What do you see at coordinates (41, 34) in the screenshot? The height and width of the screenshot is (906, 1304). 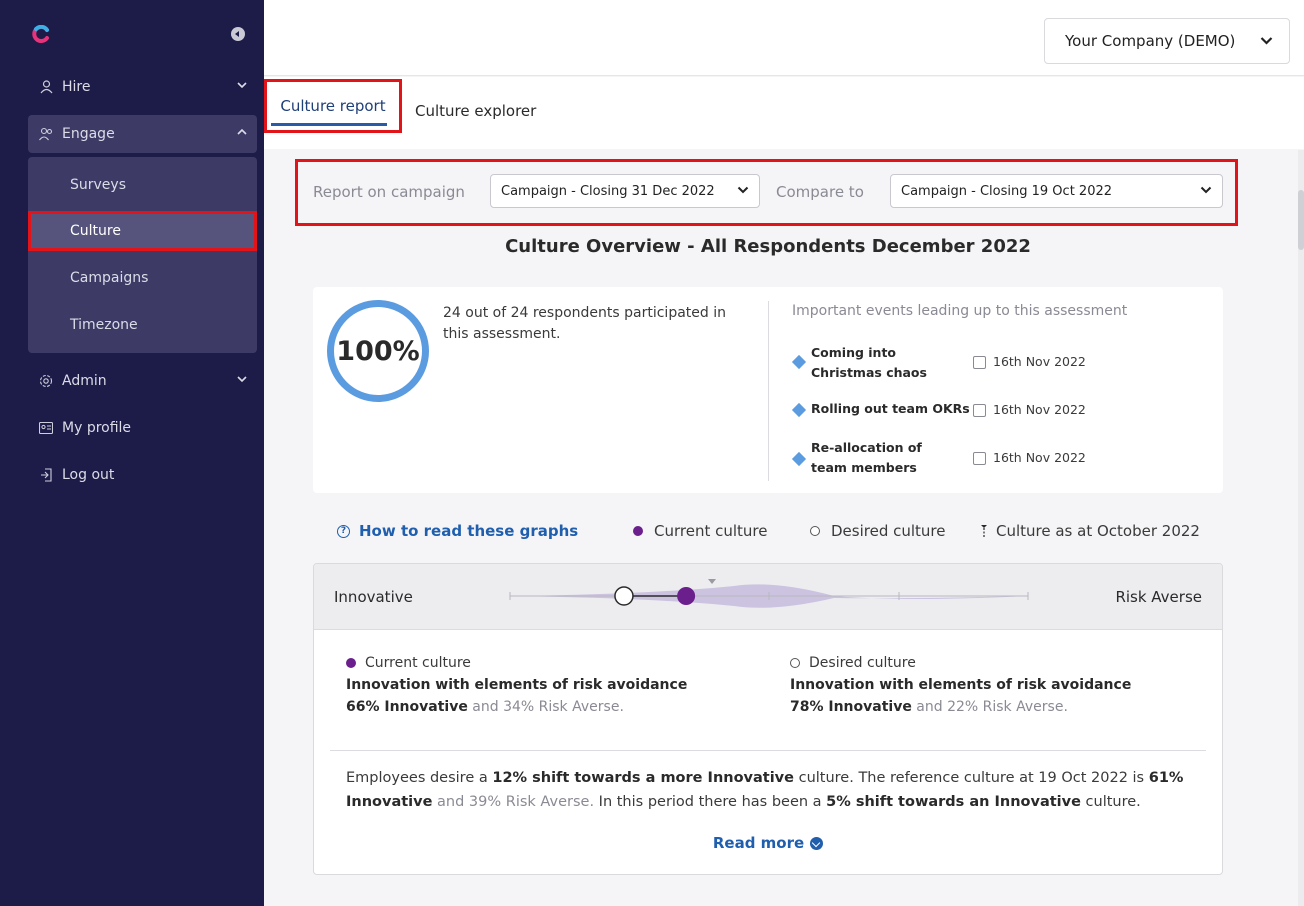 I see `brand-logo-icon` at bounding box center [41, 34].